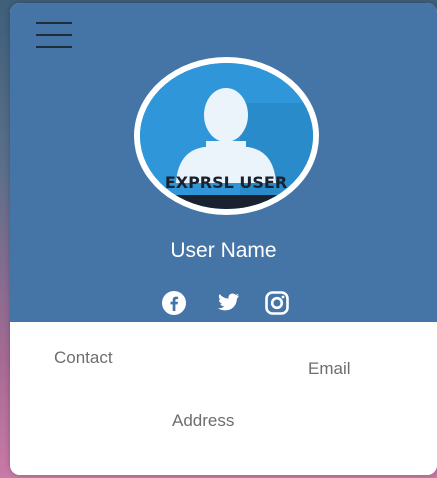 Image resolution: width=437 pixels, height=478 pixels. Describe the element at coordinates (83, 357) in the screenshot. I see `contact-label: Contact` at that location.